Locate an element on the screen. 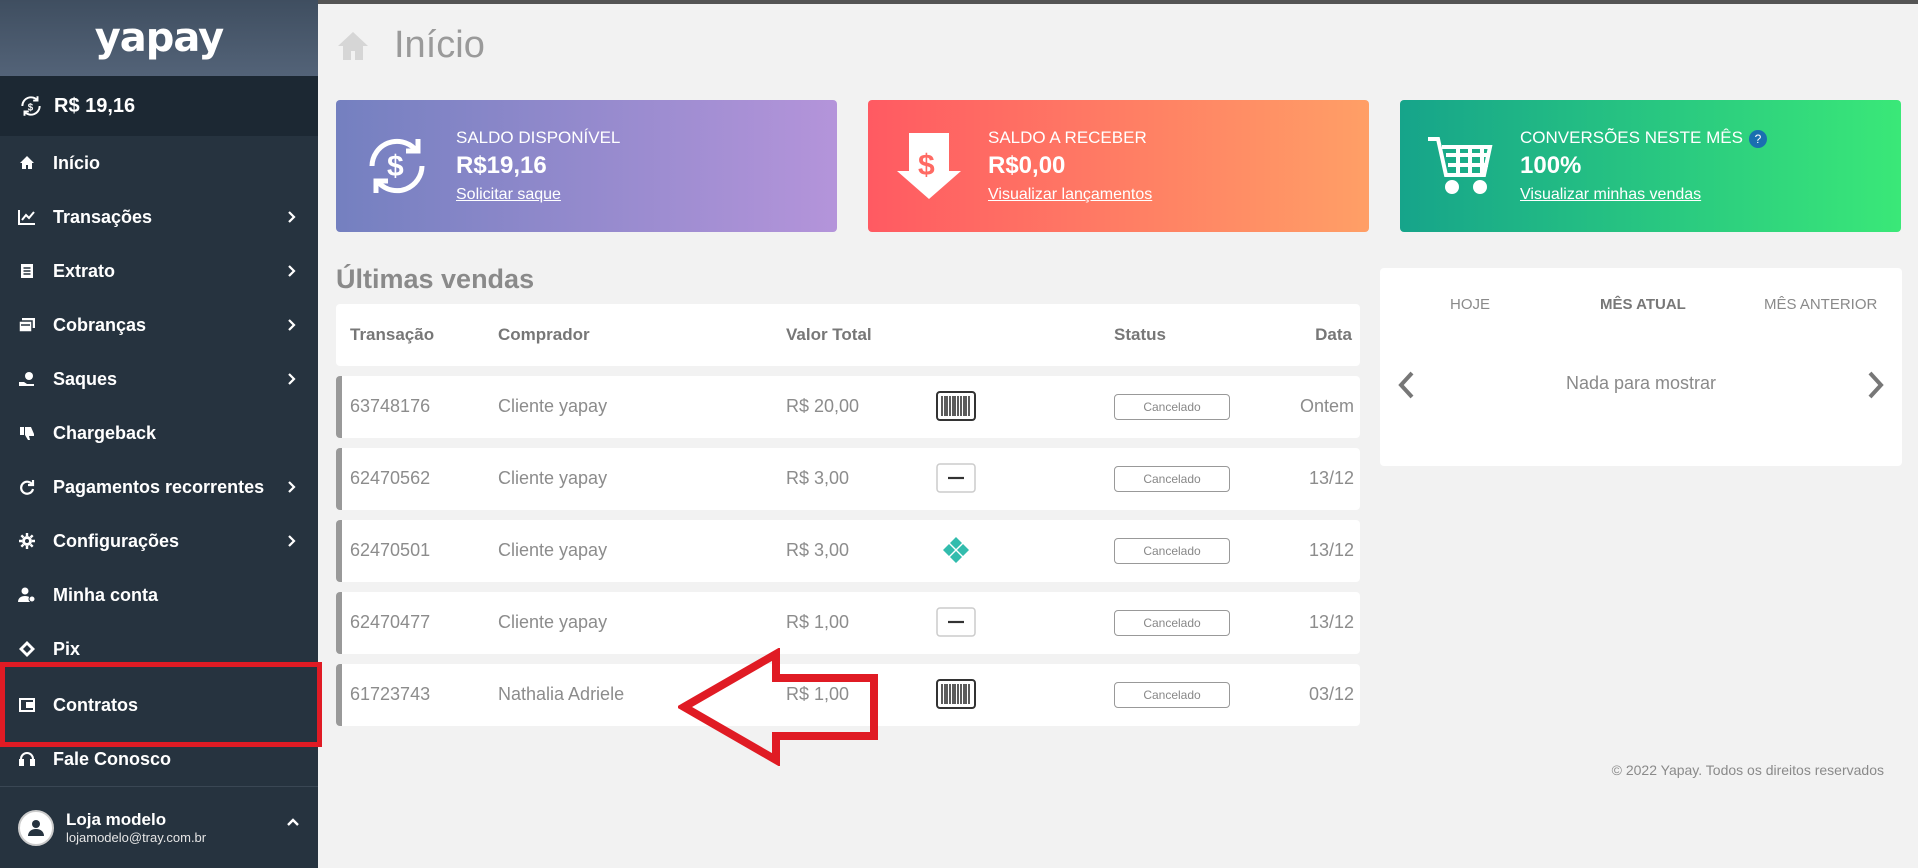 Image resolution: width=1918 pixels, height=868 pixels. sidebar-item-chargeback: Chargeback is located at coordinates (159, 433).